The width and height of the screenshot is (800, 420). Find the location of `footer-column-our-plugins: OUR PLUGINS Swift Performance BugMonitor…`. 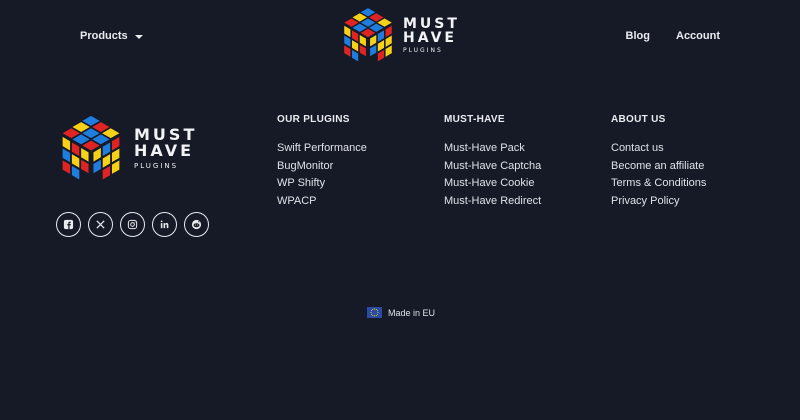

footer-column-our-plugins: OUR PLUGINS Swift Performance BugMonitor… is located at coordinates (322, 162).